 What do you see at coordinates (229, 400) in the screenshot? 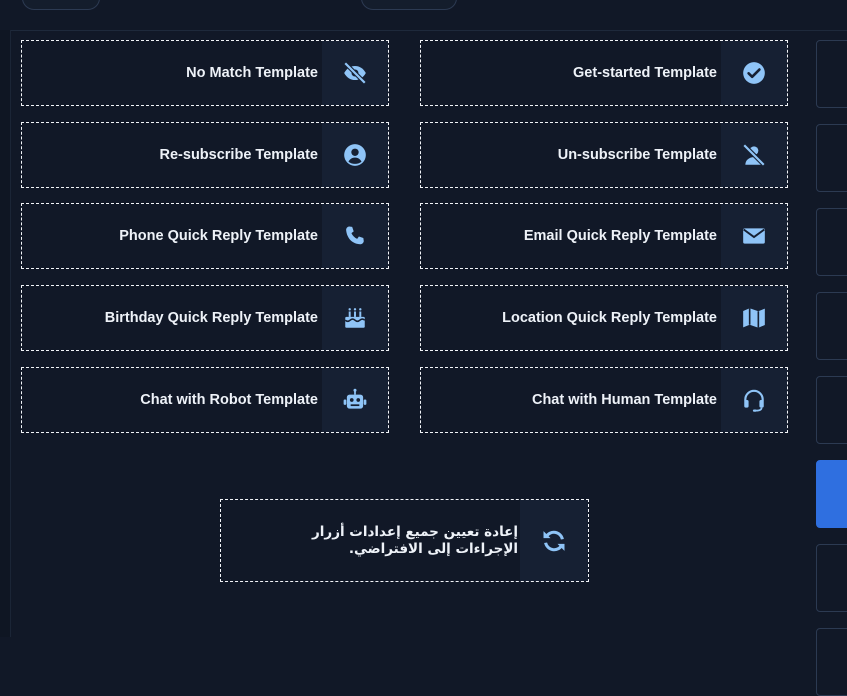
I see `template-label: Chat with Robot Template` at bounding box center [229, 400].